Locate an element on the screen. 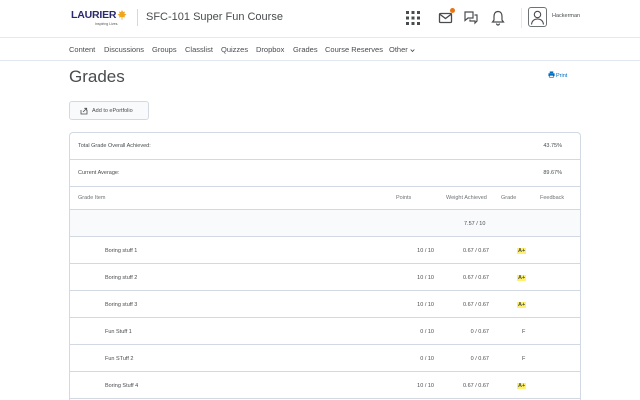 The width and height of the screenshot is (640, 400). course-title: SFC-101 Super Fun Course is located at coordinates (214, 17).